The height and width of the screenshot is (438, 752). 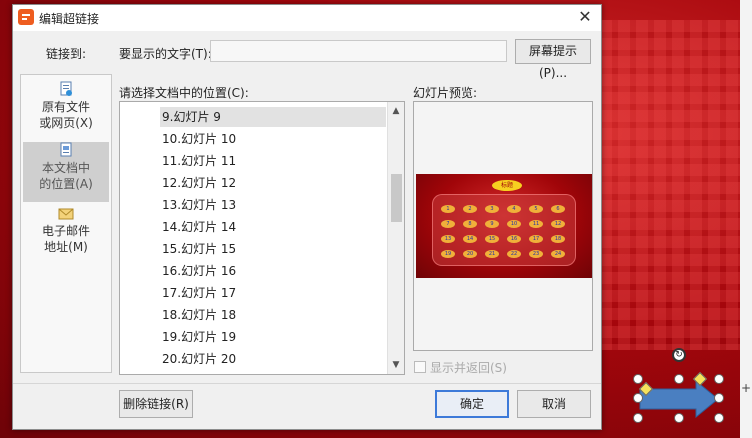 What do you see at coordinates (273, 293) in the screenshot?
I see `list-item: 17.幻灯片 17` at bounding box center [273, 293].